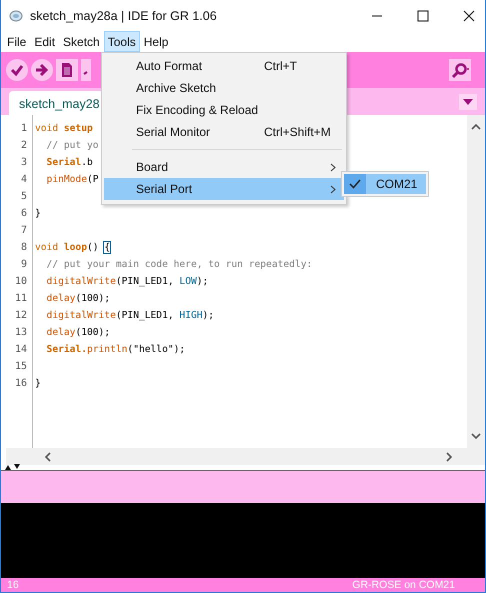  Describe the element at coordinates (476, 127) in the screenshot. I see `scroll-up-icon` at that location.